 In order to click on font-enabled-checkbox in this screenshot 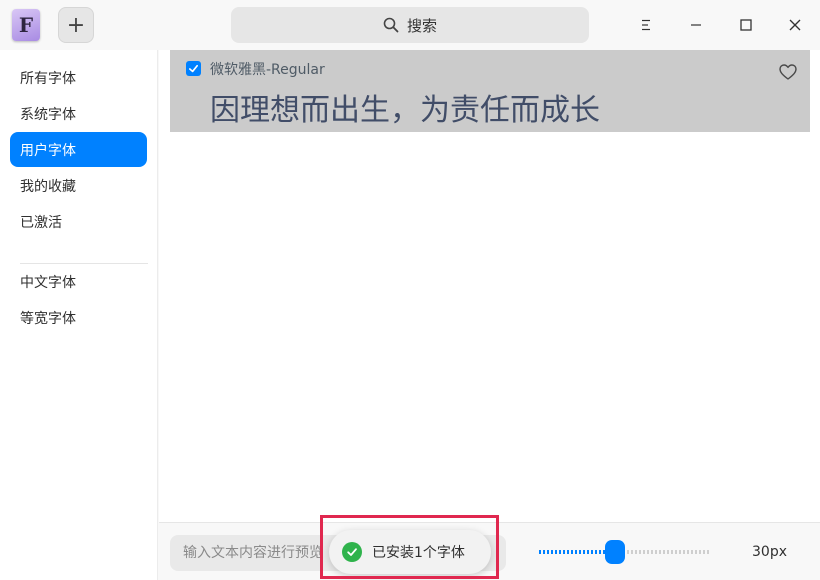, I will do `click(193, 68)`.